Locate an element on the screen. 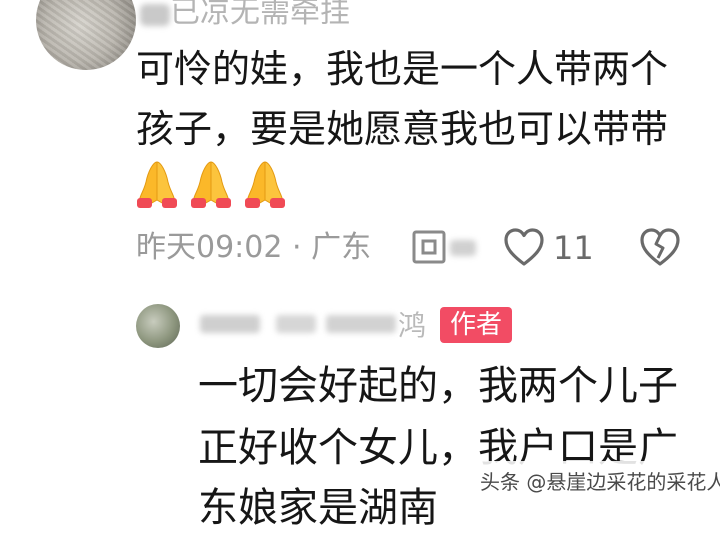  emoji-row is located at coordinates (211, 184).